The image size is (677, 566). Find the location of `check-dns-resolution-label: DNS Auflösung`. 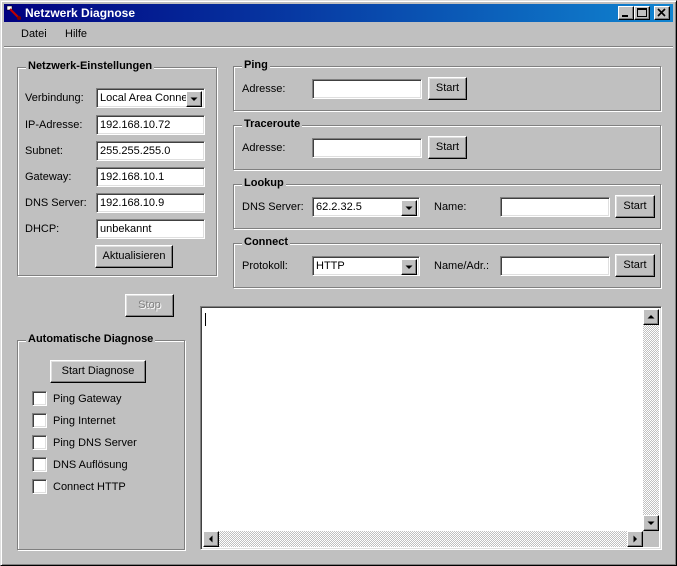

check-dns-resolution-label: DNS Auflösung is located at coordinates (90, 465).